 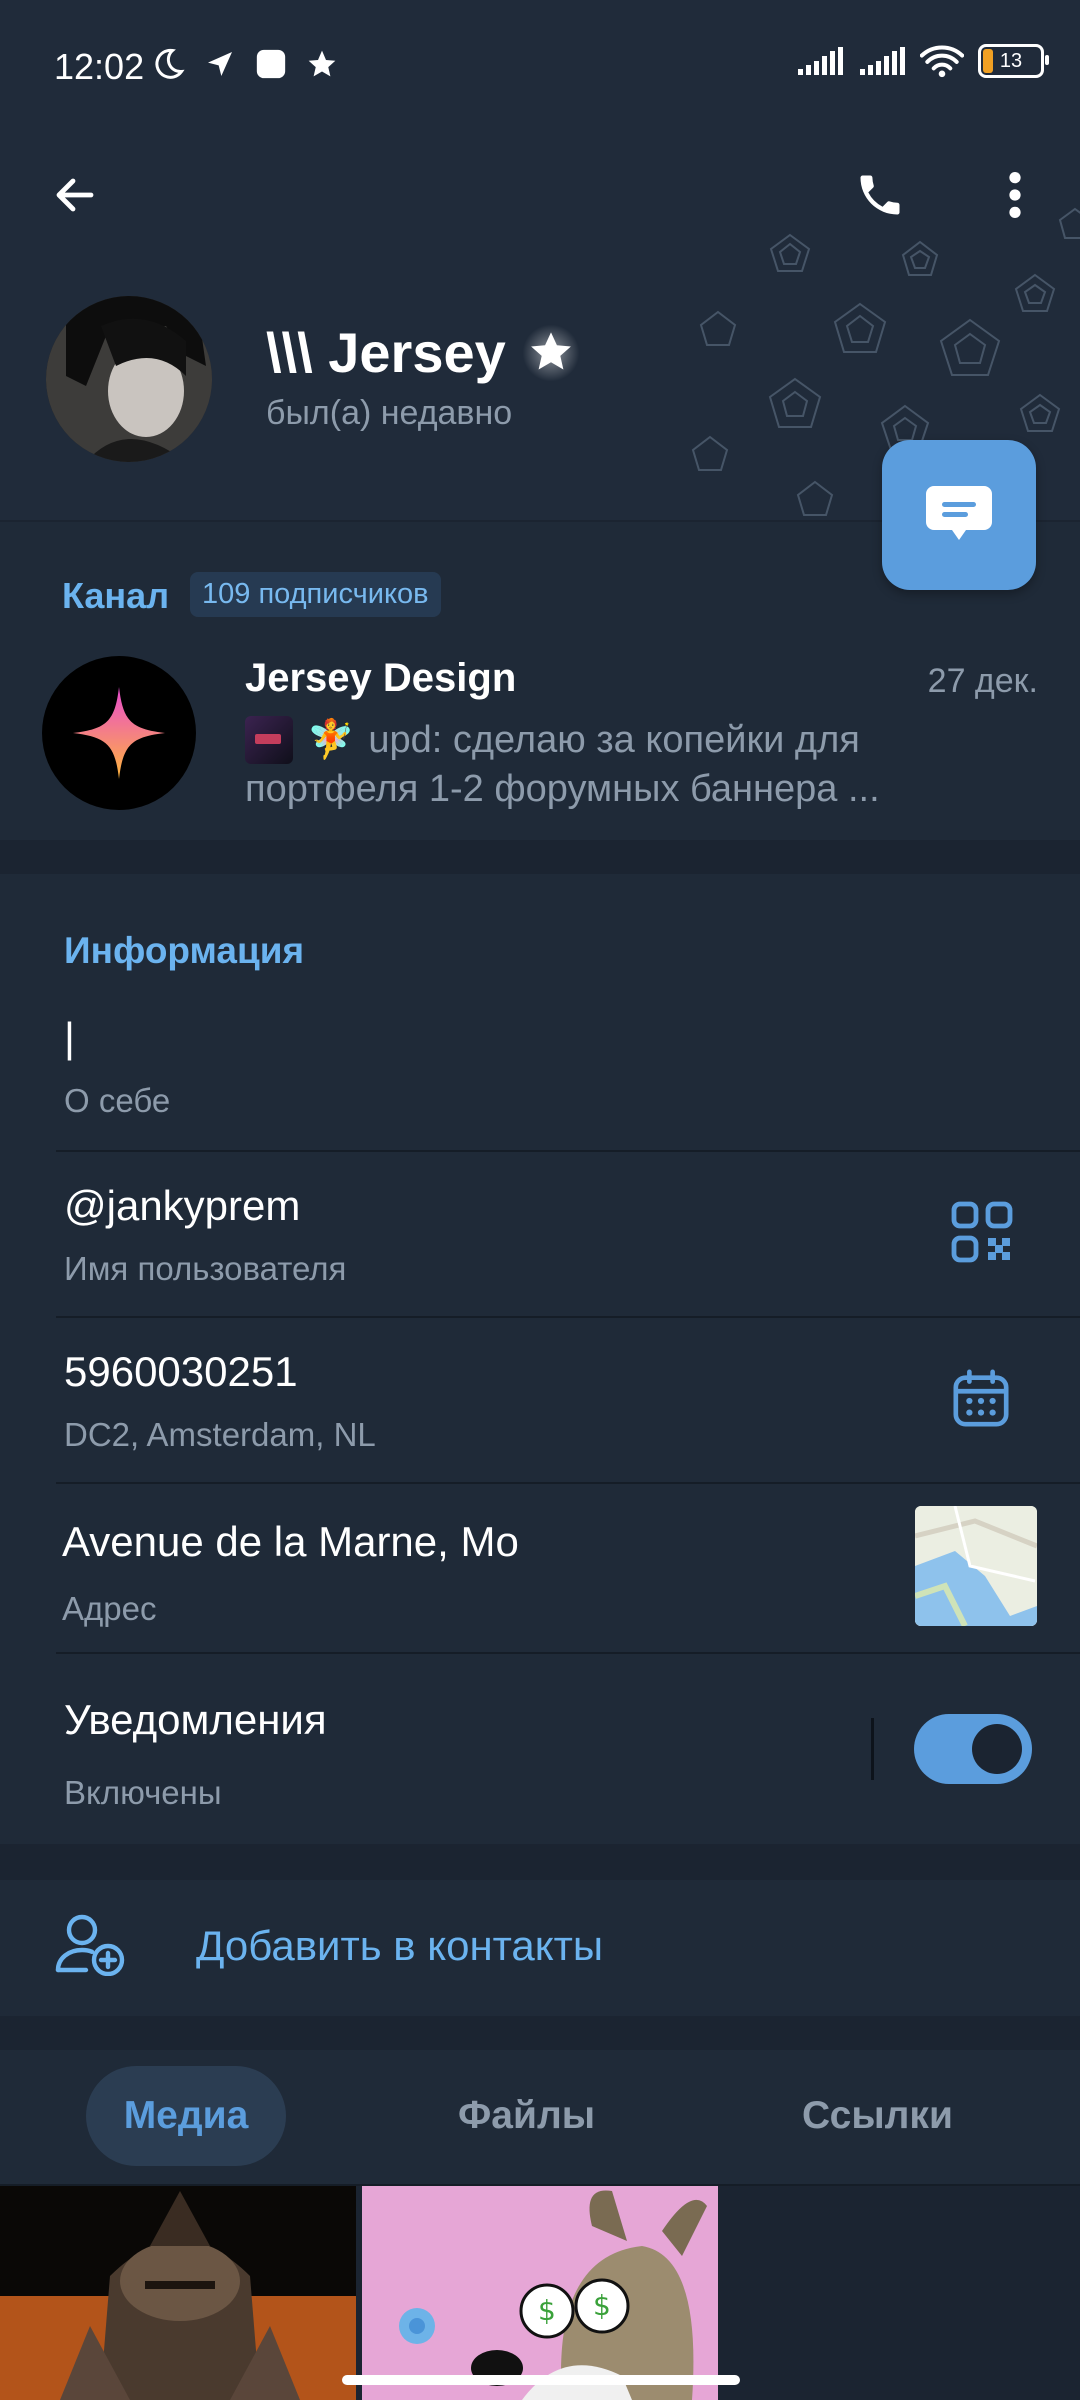 I want to click on bio-value: |, so click(x=69, y=1038).